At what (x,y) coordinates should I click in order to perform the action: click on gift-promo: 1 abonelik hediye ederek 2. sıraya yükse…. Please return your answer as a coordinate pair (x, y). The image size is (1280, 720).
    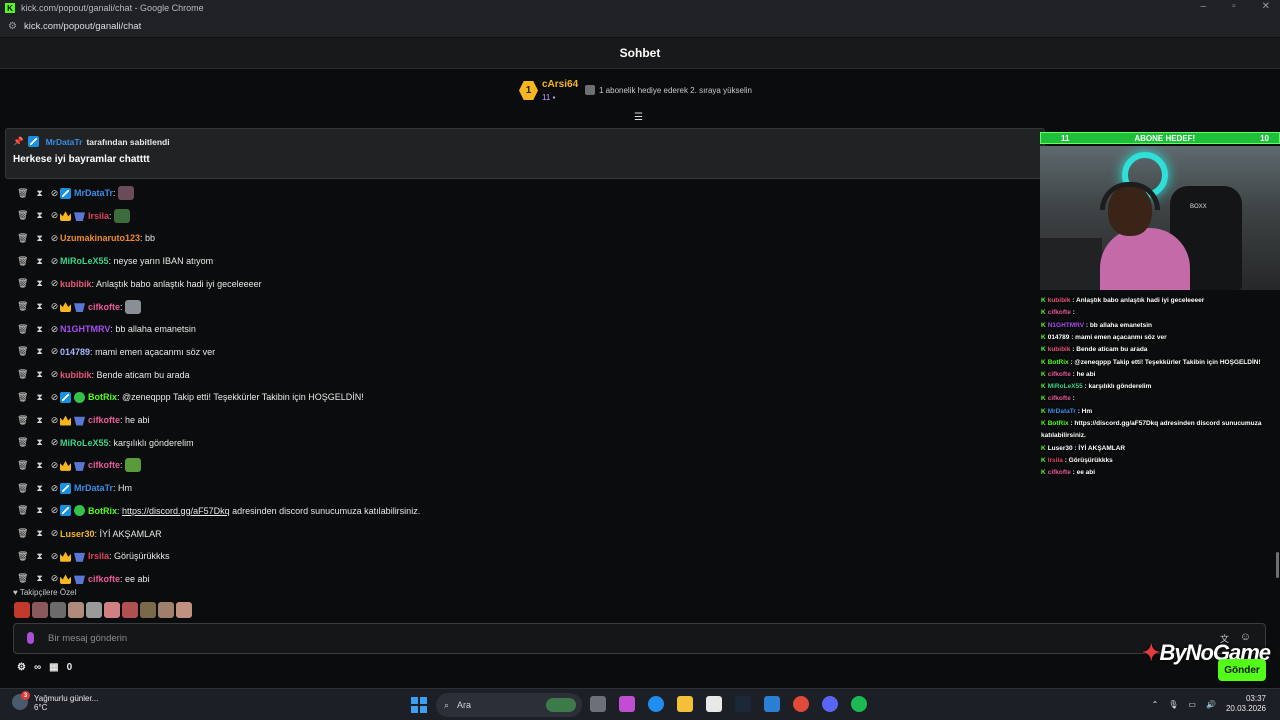
    Looking at the image, I should click on (668, 90).